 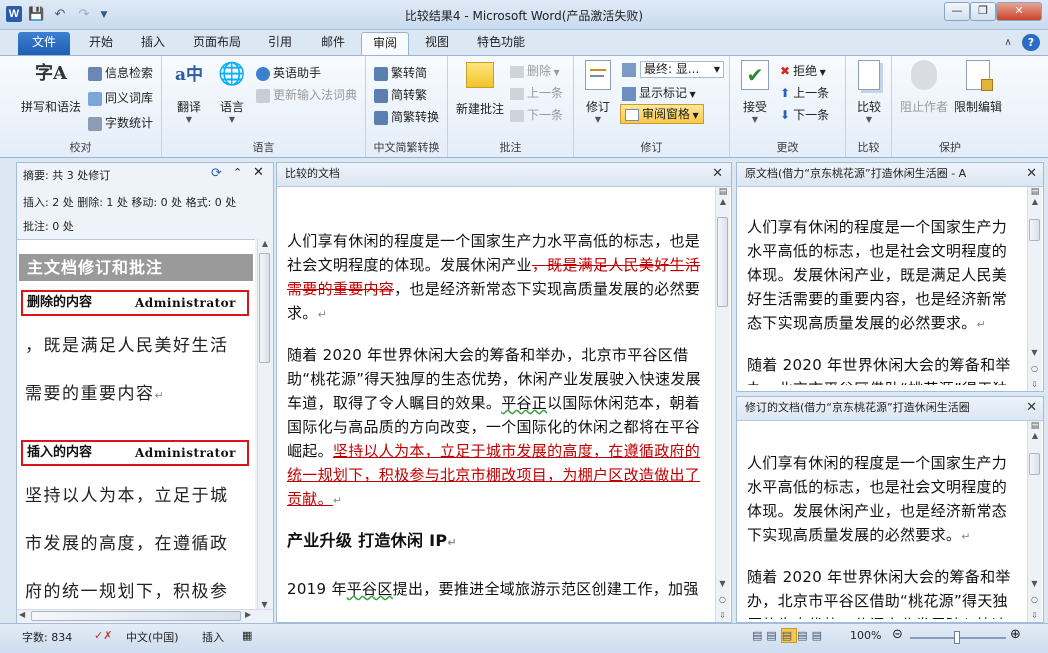 I want to click on scroll-left-icon: ◀, so click(x=22, y=614).